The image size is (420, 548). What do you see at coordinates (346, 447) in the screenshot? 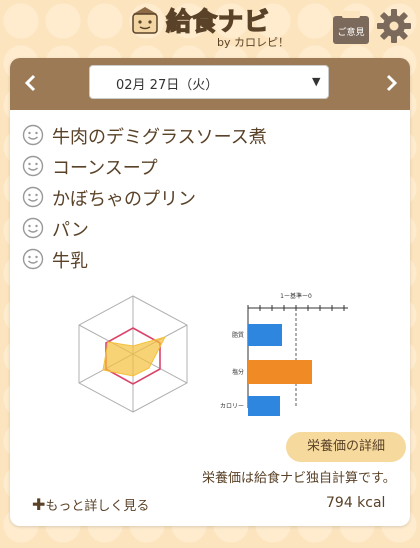
I see `nutrition-detail-button: 栄養価の詳細` at bounding box center [346, 447].